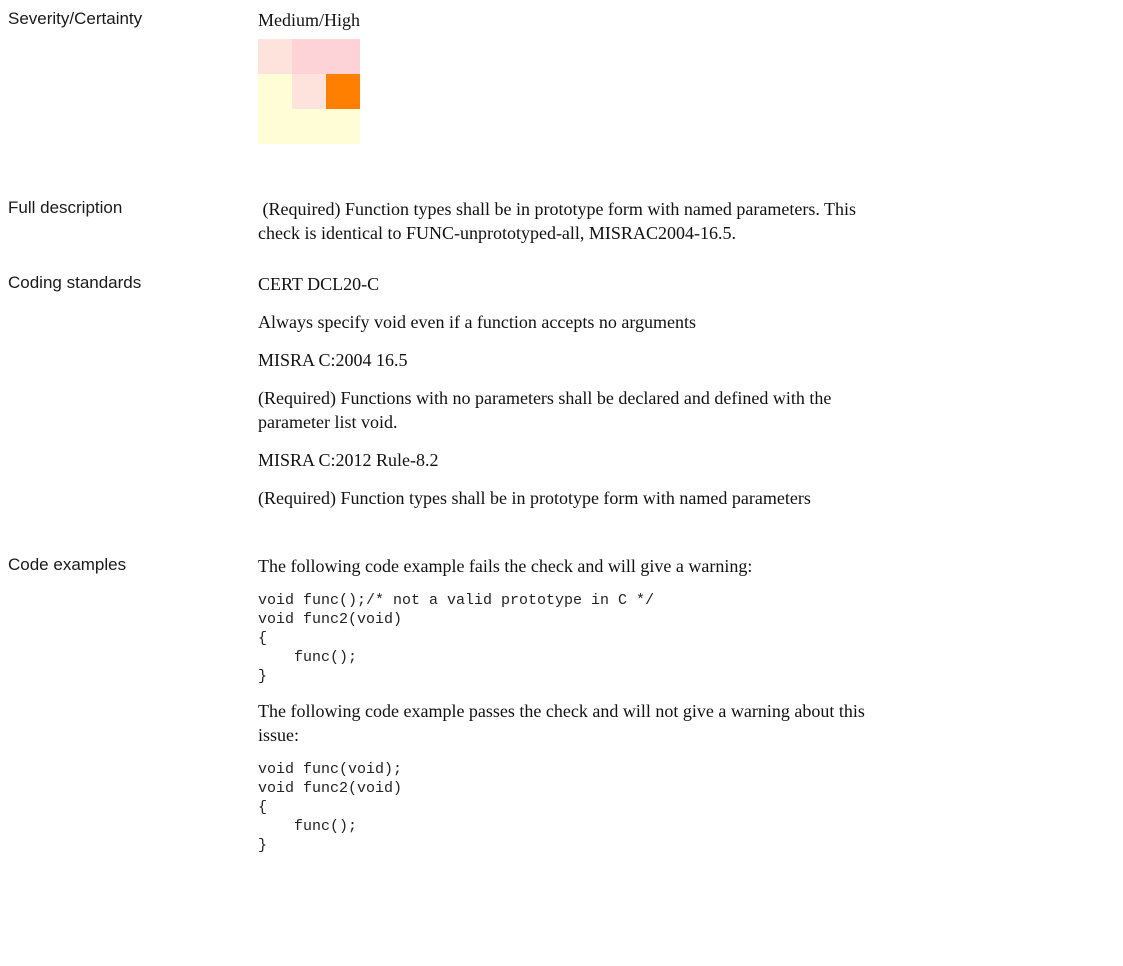  Describe the element at coordinates (309, 20) in the screenshot. I see `severity-value: Medium/High` at that location.